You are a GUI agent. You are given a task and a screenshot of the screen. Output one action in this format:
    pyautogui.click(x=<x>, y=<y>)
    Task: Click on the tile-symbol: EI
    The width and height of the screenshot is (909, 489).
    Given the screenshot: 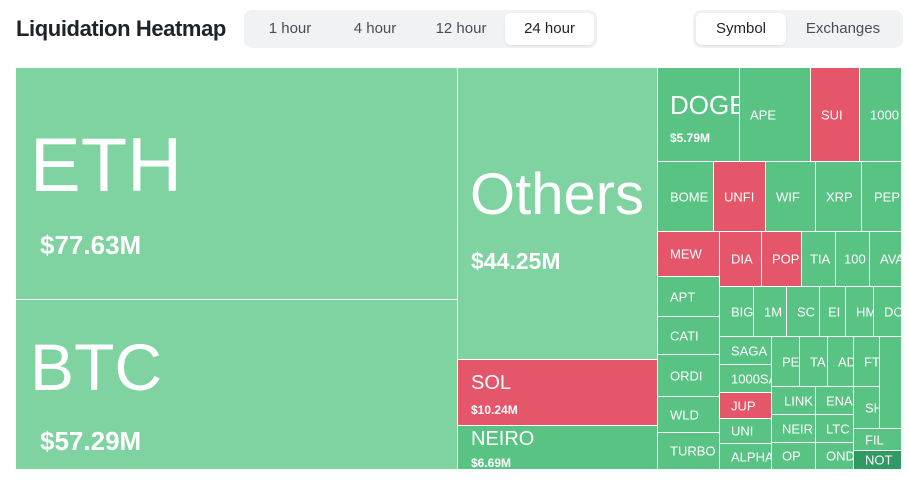 What is the action you would take?
    pyautogui.click(x=834, y=311)
    